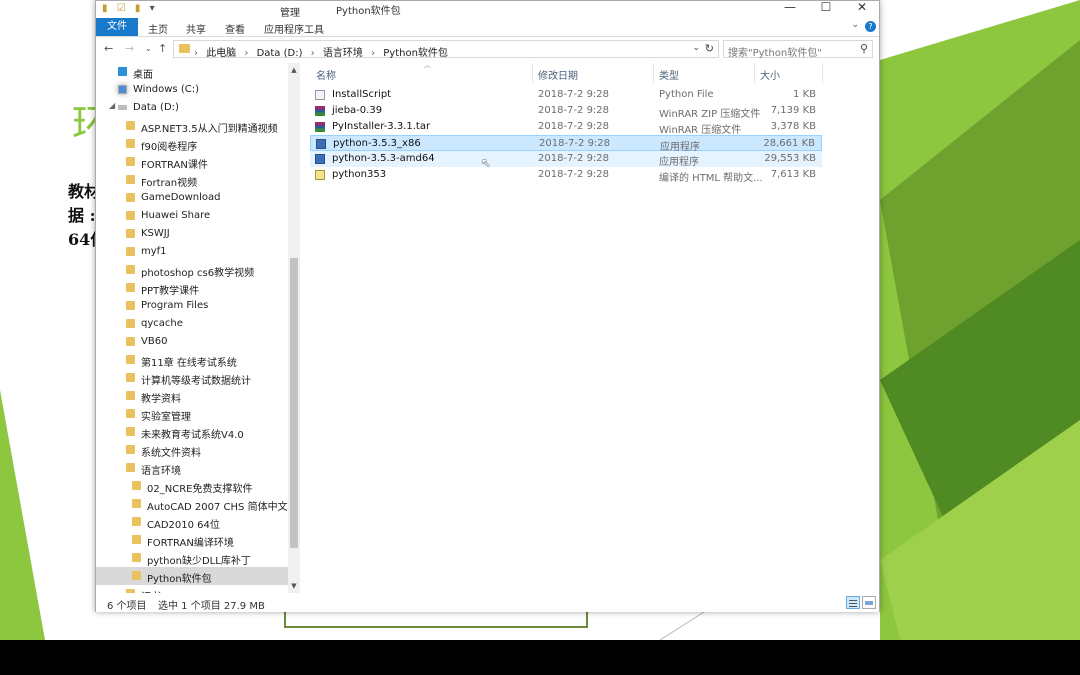  I want to click on tree-item: 计算机等级考试数据统计, so click(192, 378).